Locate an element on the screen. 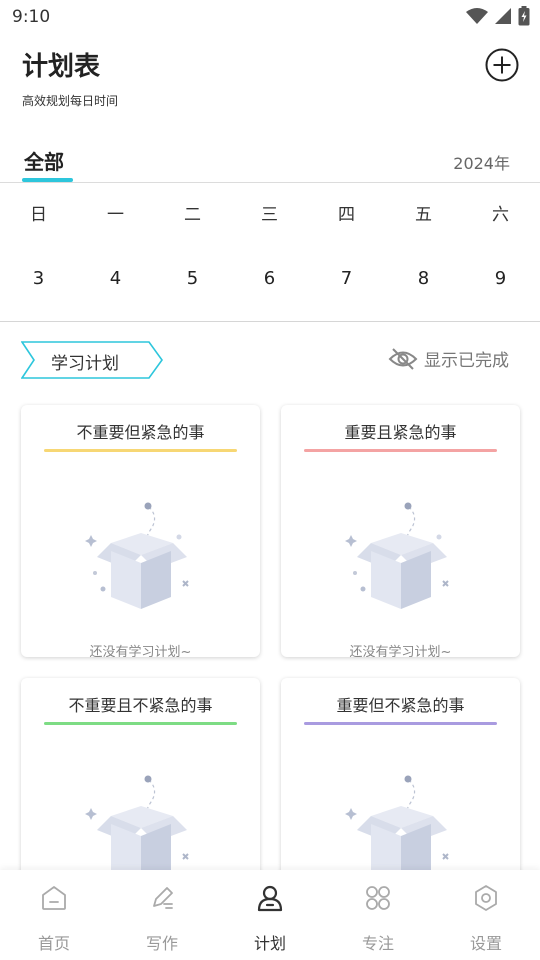  weekday-label: 二 is located at coordinates (192, 215).